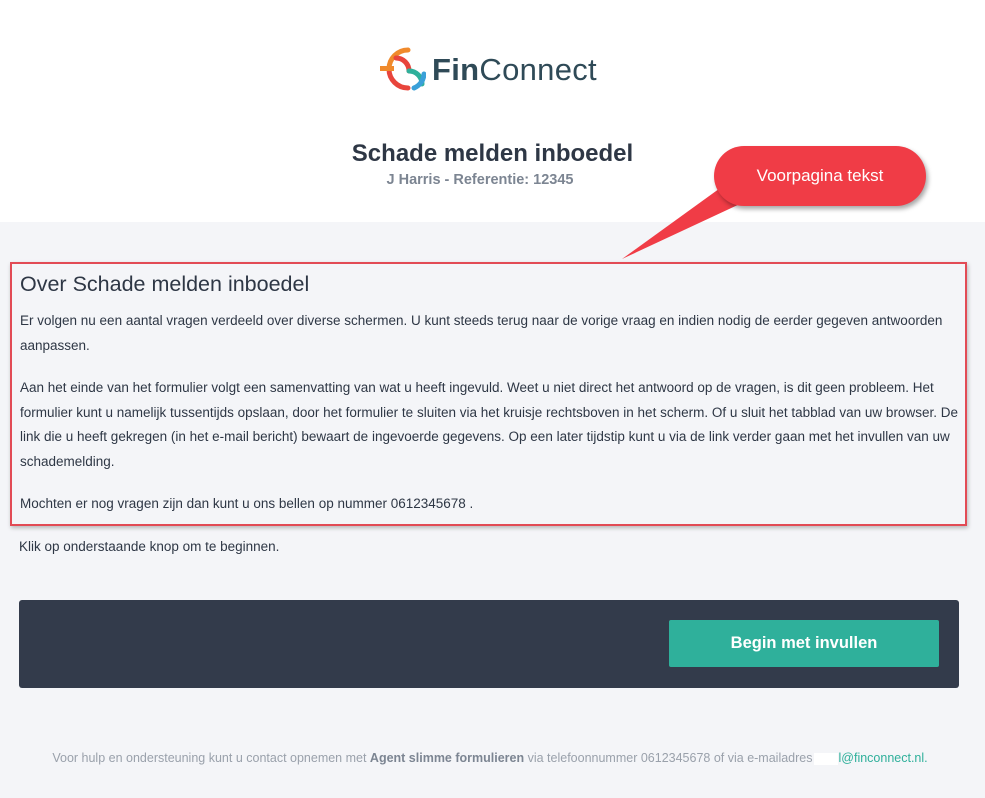 This screenshot has height=798, width=985. I want to click on redacted-area, so click(825, 758).